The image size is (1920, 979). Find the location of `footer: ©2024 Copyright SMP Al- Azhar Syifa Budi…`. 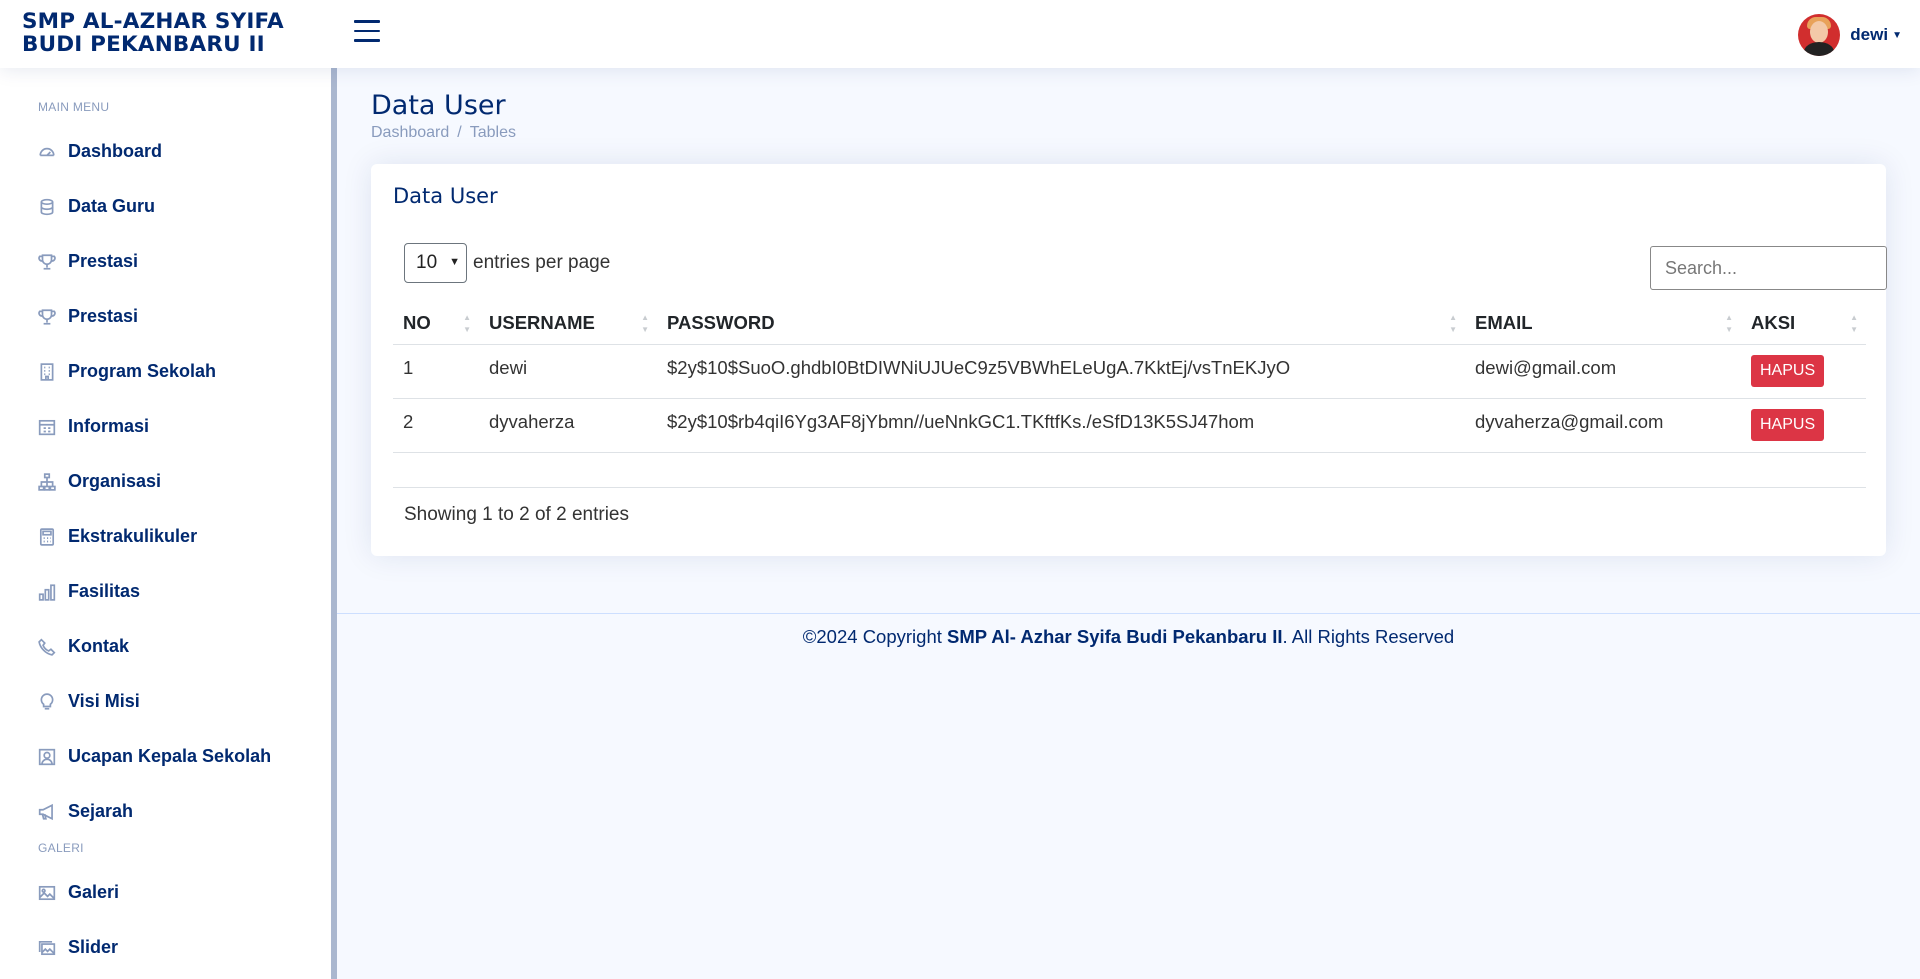

footer: ©2024 Copyright SMP Al- Azhar Syifa Budi… is located at coordinates (1128, 630).